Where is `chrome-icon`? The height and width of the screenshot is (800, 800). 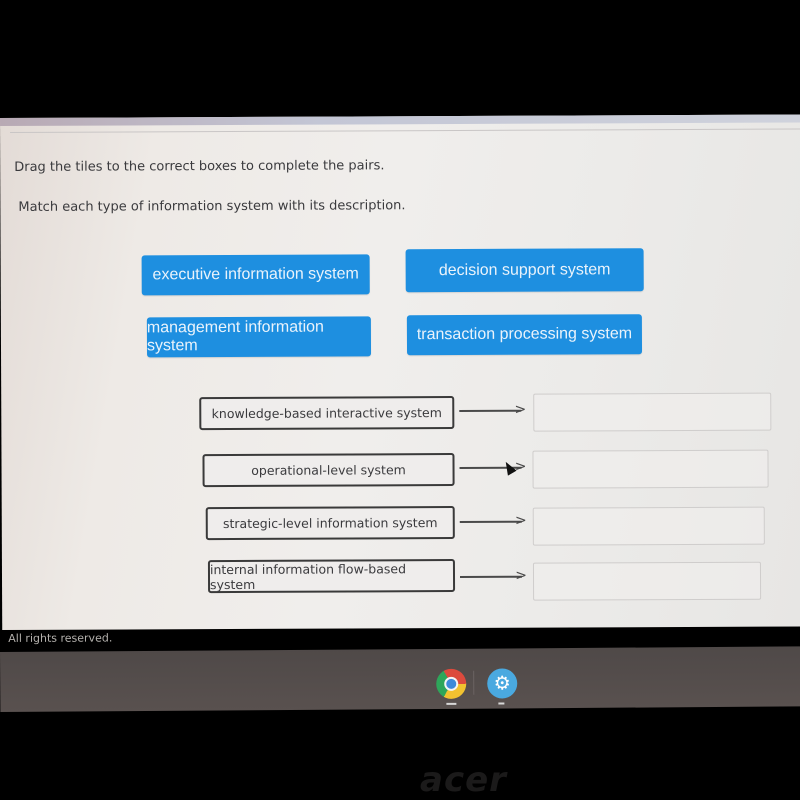
chrome-icon is located at coordinates (451, 683).